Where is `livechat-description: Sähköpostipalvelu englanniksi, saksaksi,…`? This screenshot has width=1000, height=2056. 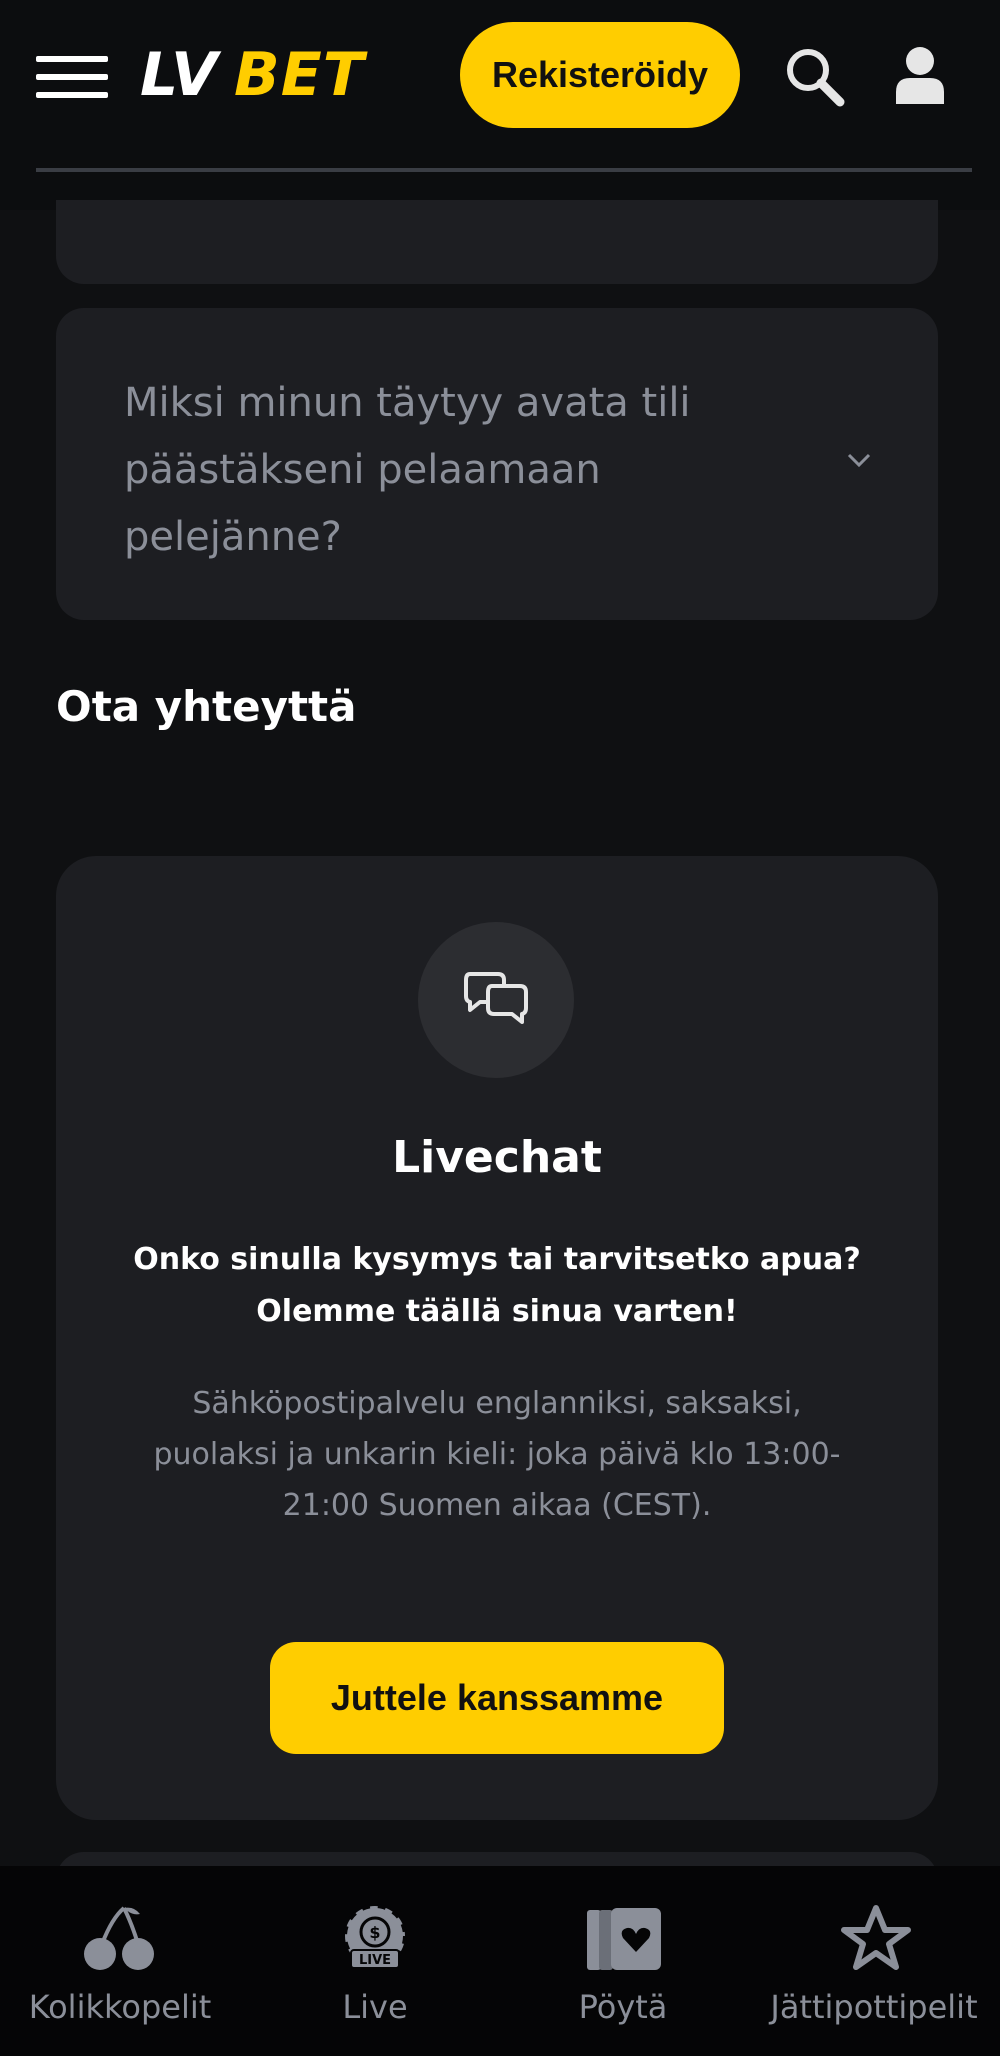 livechat-description: Sähköpostipalvelu englanniksi, saksaksi,… is located at coordinates (497, 1454).